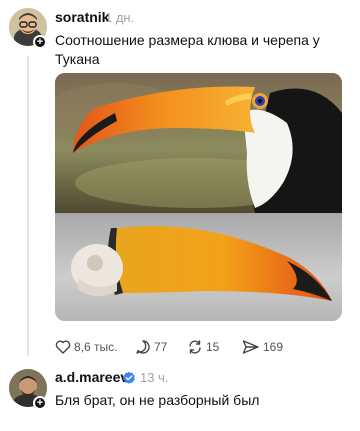  What do you see at coordinates (28, 206) in the screenshot?
I see `thread-connector-line` at bounding box center [28, 206].